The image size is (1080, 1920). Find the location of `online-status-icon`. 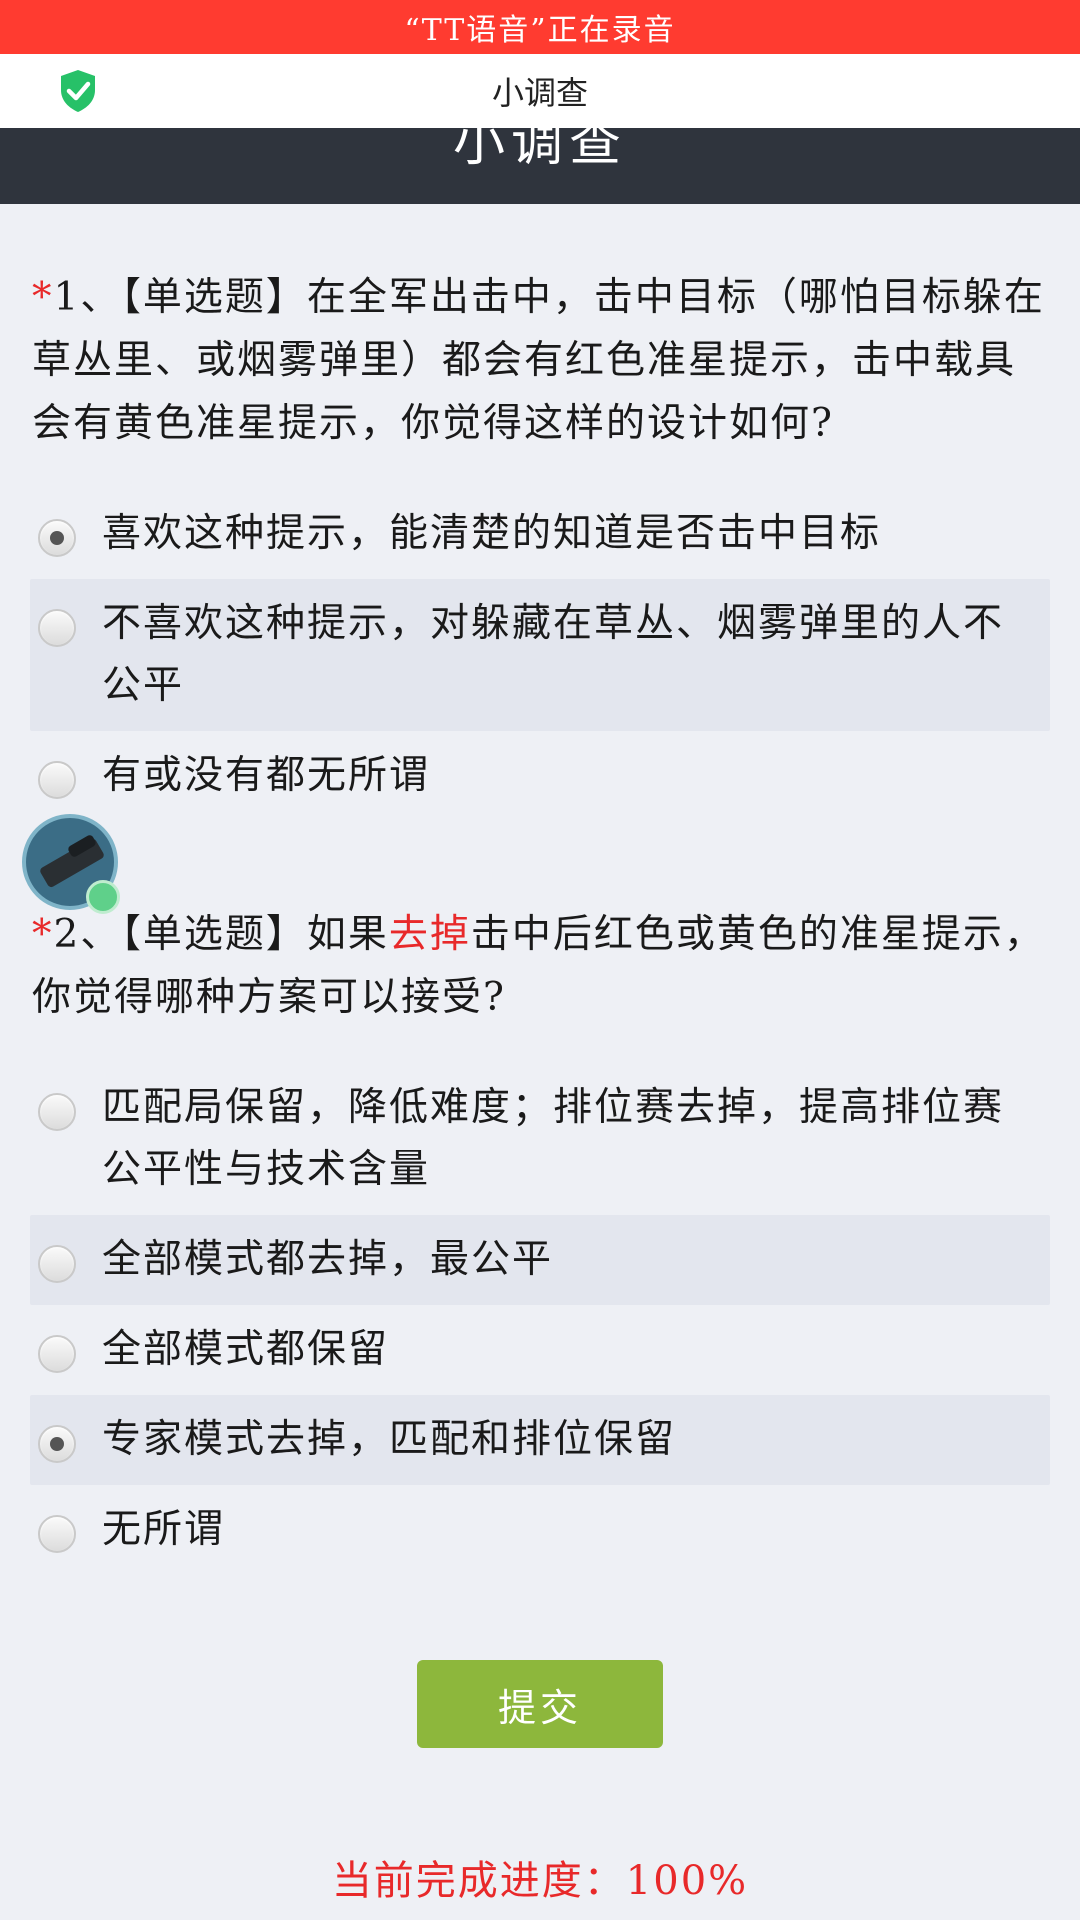

online-status-icon is located at coordinates (103, 897).